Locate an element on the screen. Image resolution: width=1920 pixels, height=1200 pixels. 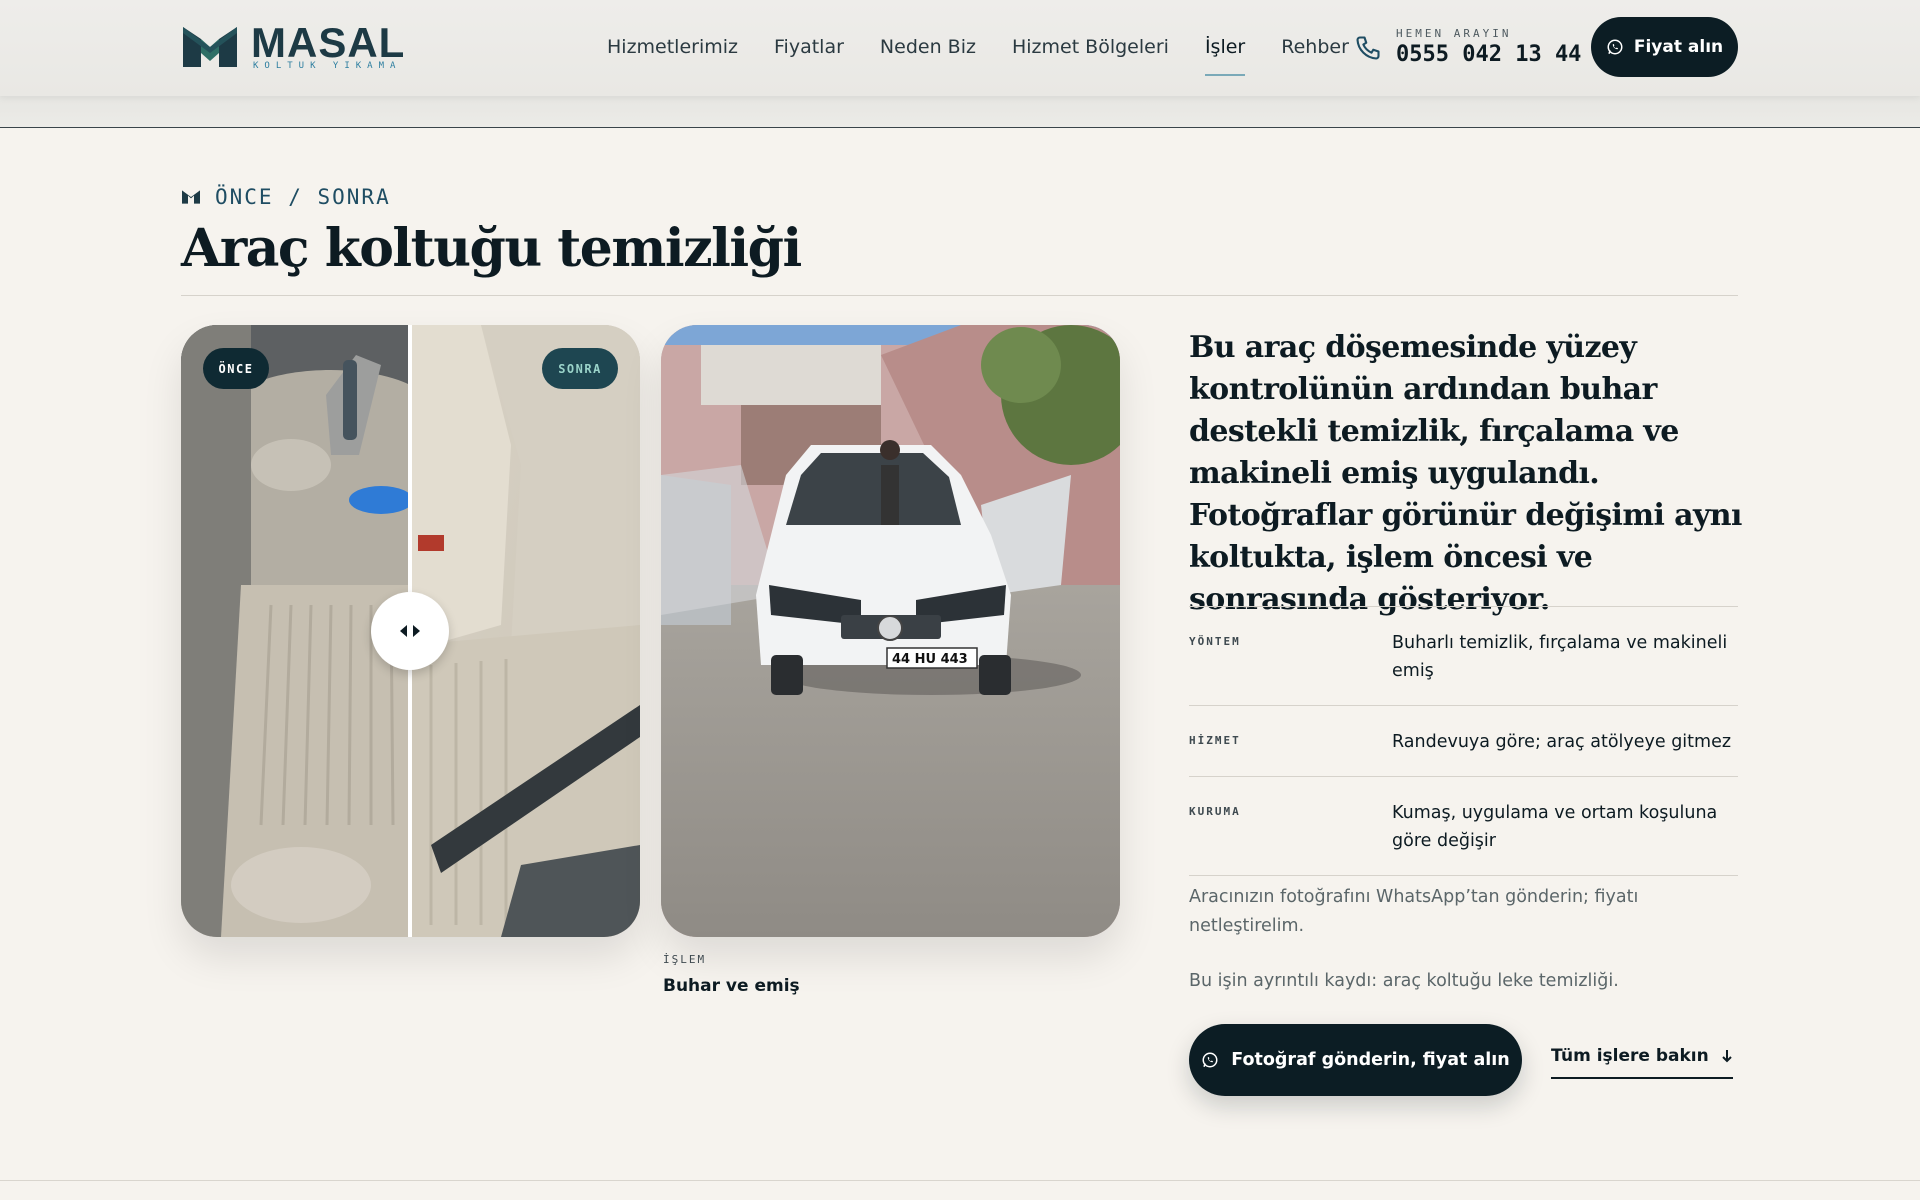
phone-contact: HEMEN ARAYIN 0555 042 13 44 is located at coordinates (1467, 48).